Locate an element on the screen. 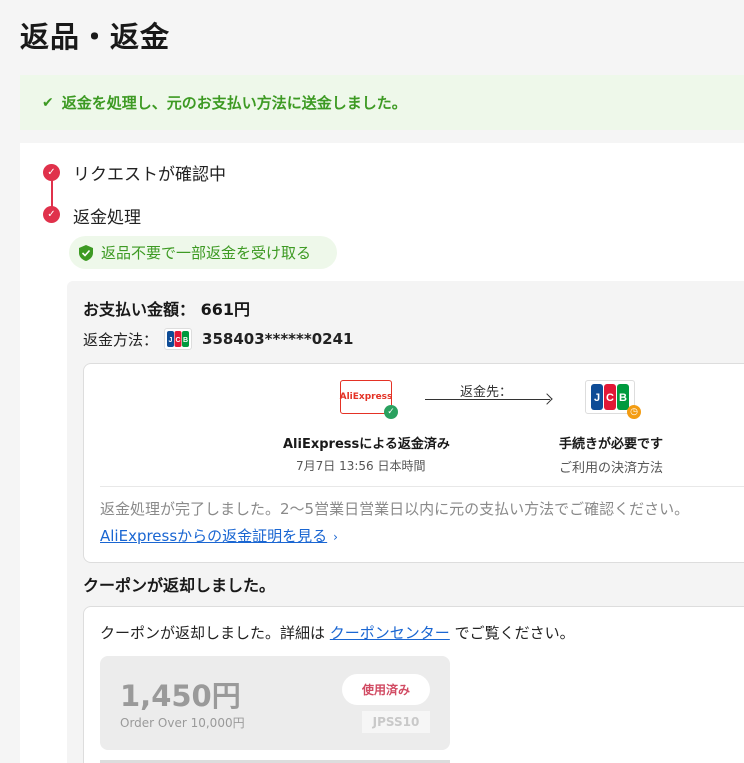  shield-icon is located at coordinates (86, 252).